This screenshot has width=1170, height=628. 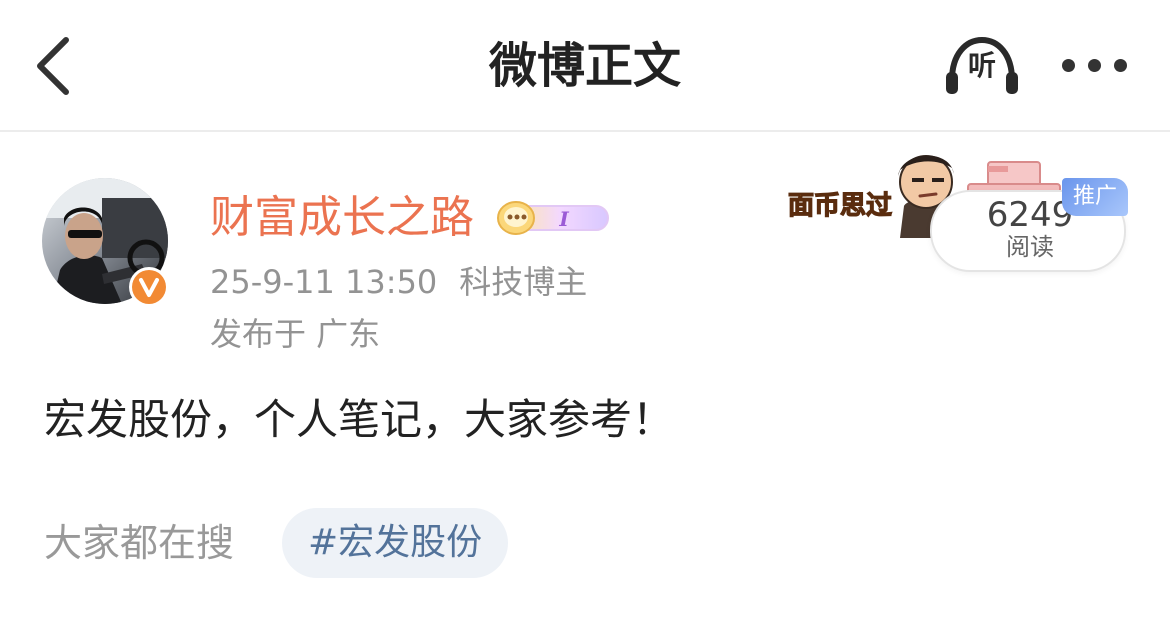 I want to click on more-options-button, so click(x=1094, y=66).